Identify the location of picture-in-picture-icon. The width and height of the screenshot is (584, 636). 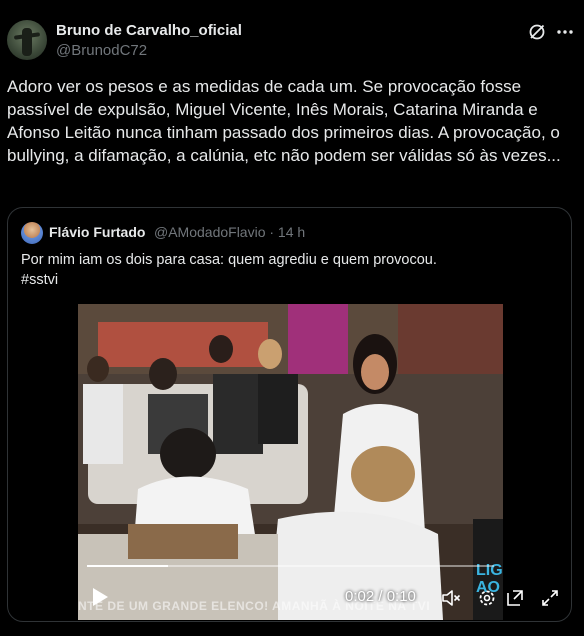
(515, 598).